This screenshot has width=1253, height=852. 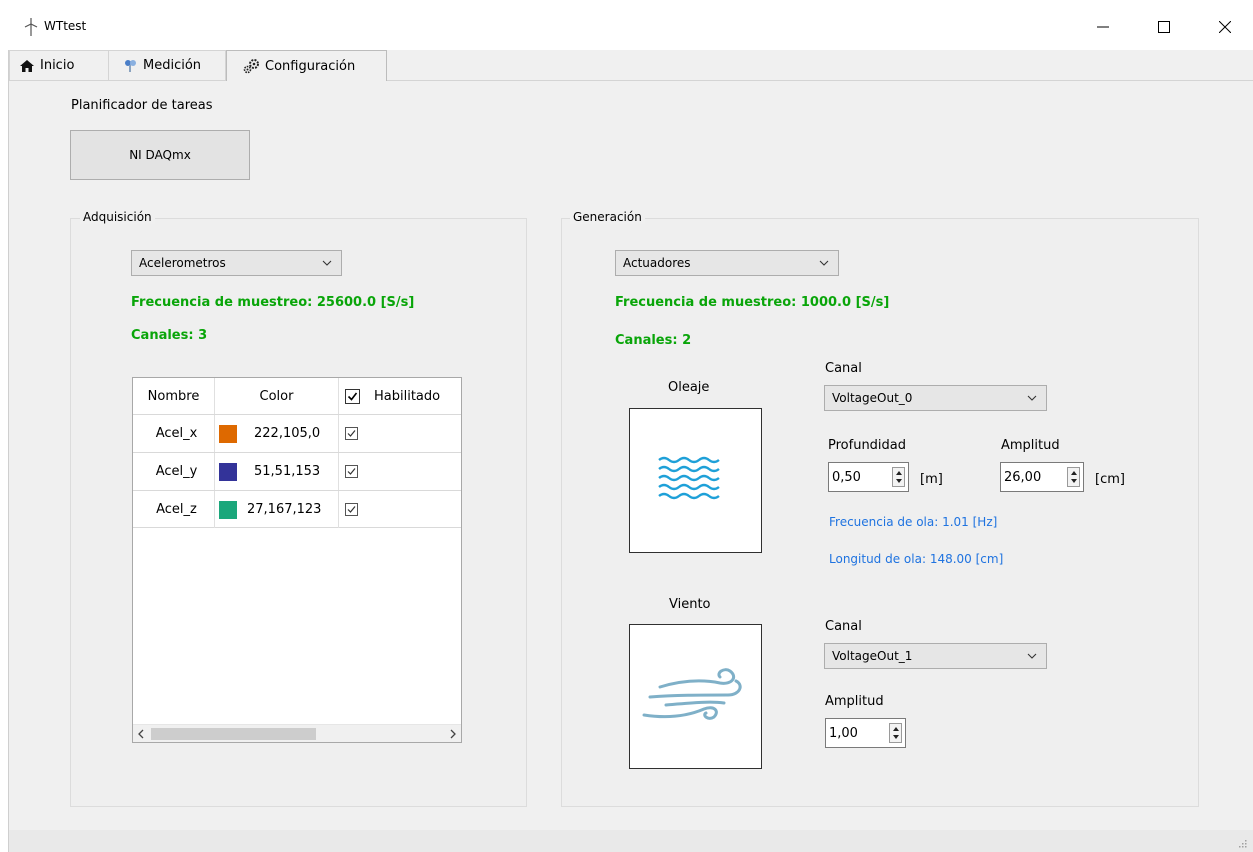 What do you see at coordinates (727, 263) in the screenshot?
I see `generation-device-select: Actuadores` at bounding box center [727, 263].